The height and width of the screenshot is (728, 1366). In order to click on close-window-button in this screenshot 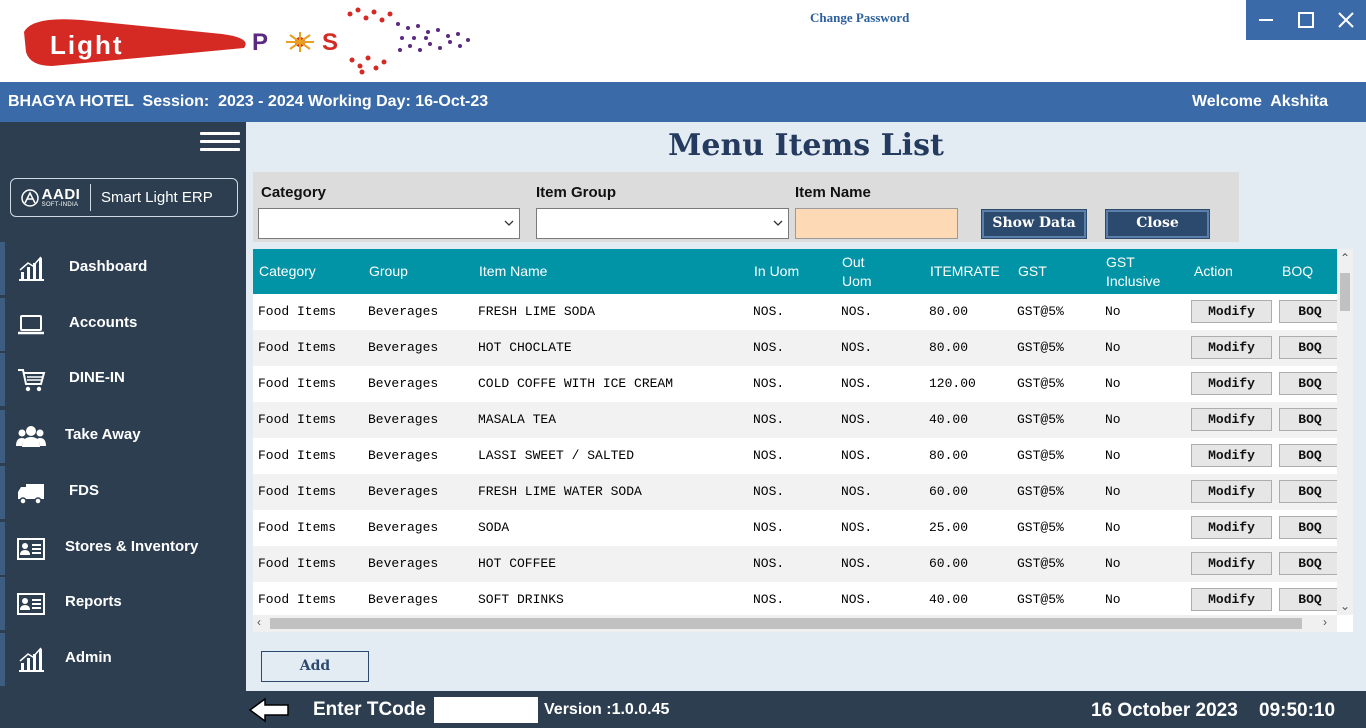, I will do `click(1346, 20)`.